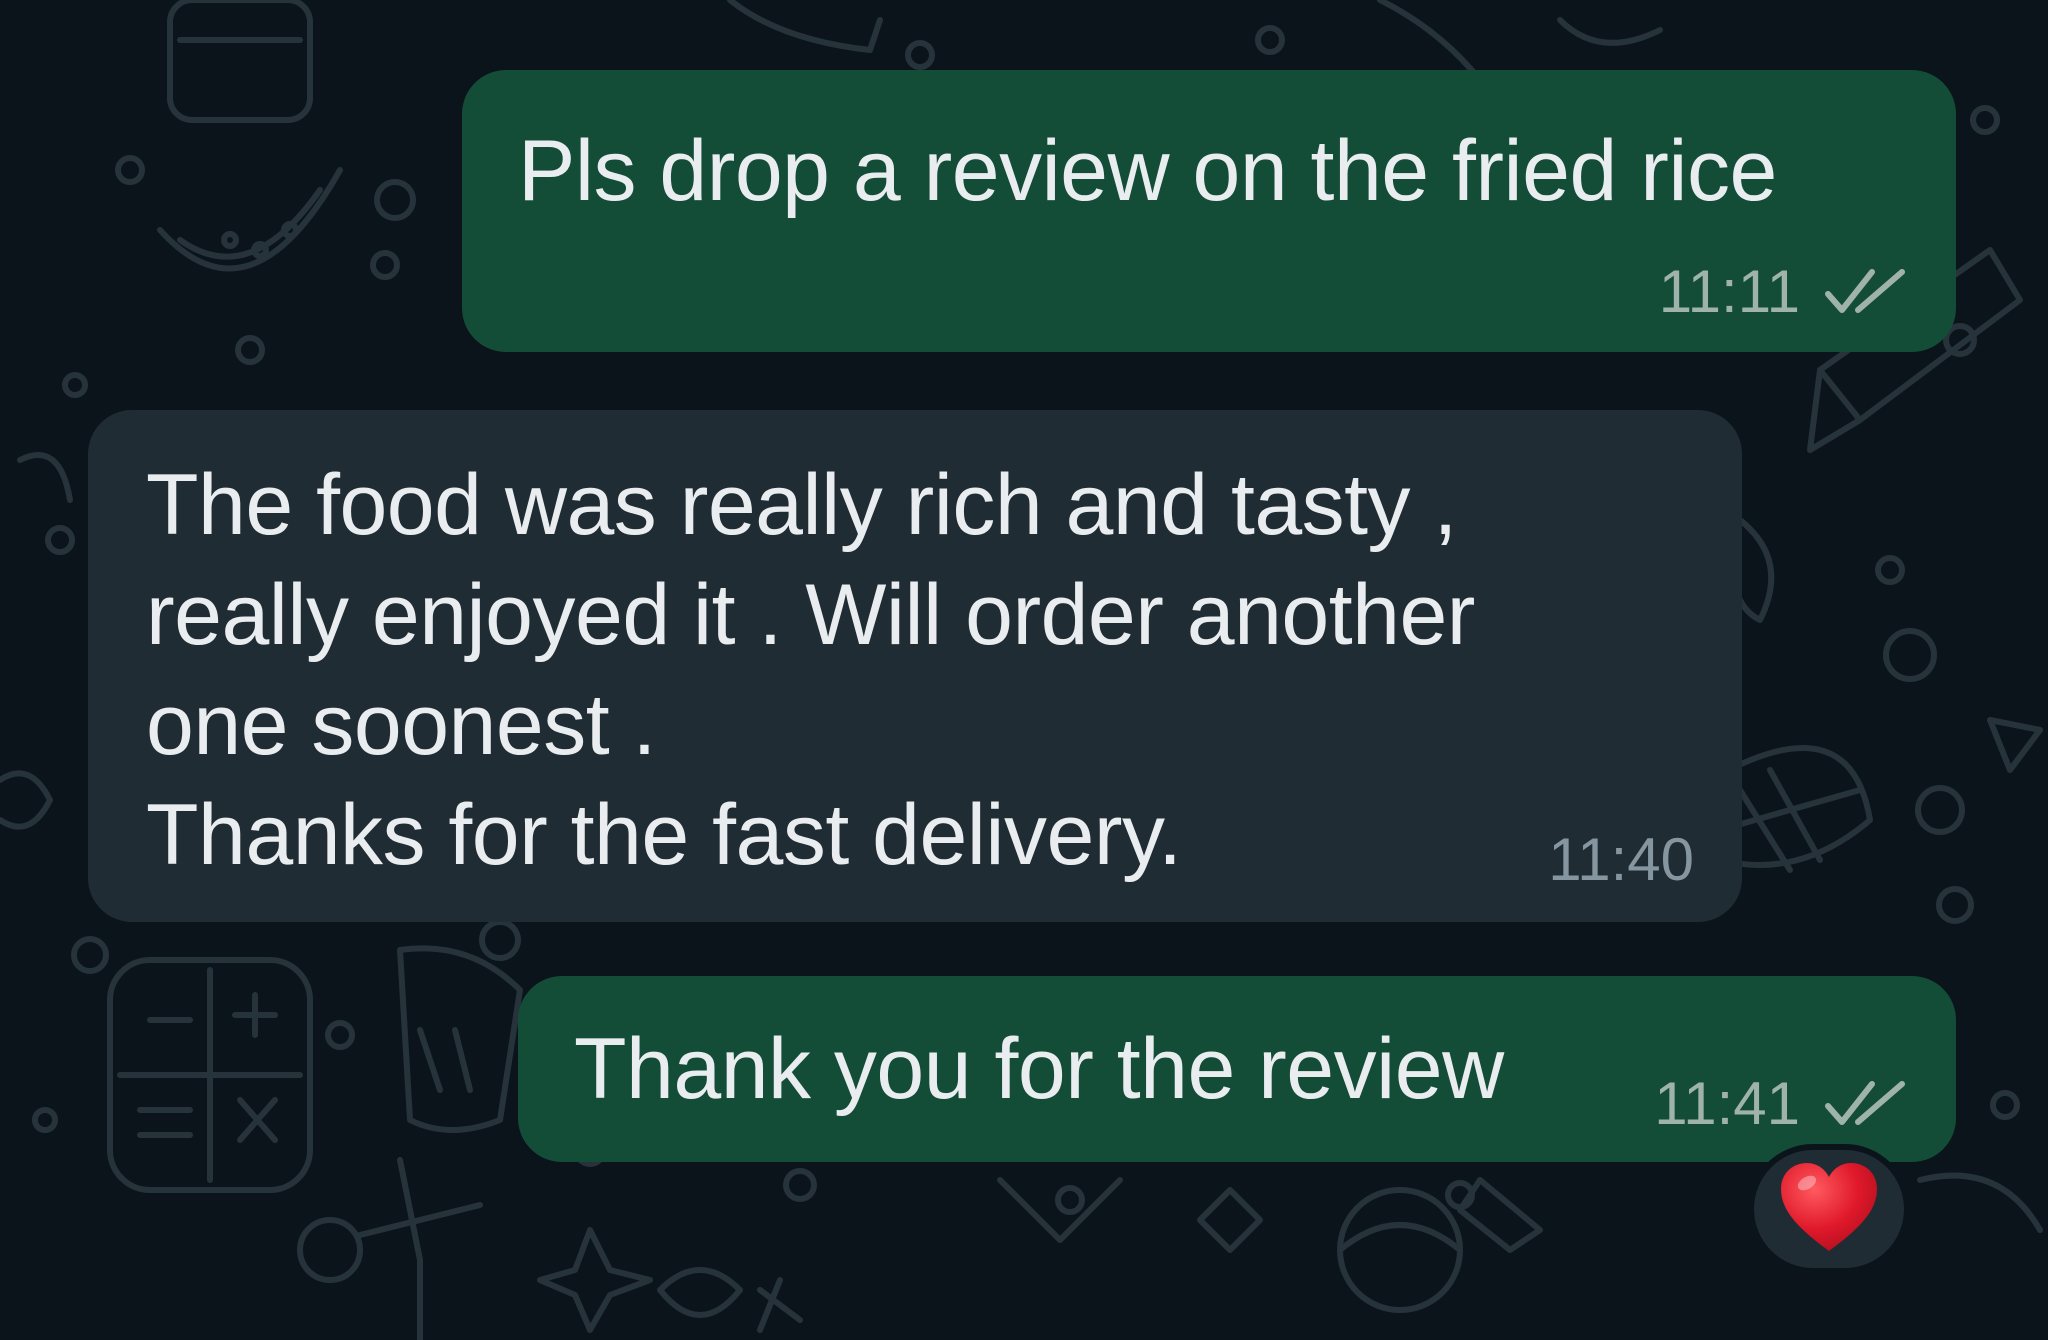  I want to click on message-line: really enjoyed it . Will order another, so click(810, 615).